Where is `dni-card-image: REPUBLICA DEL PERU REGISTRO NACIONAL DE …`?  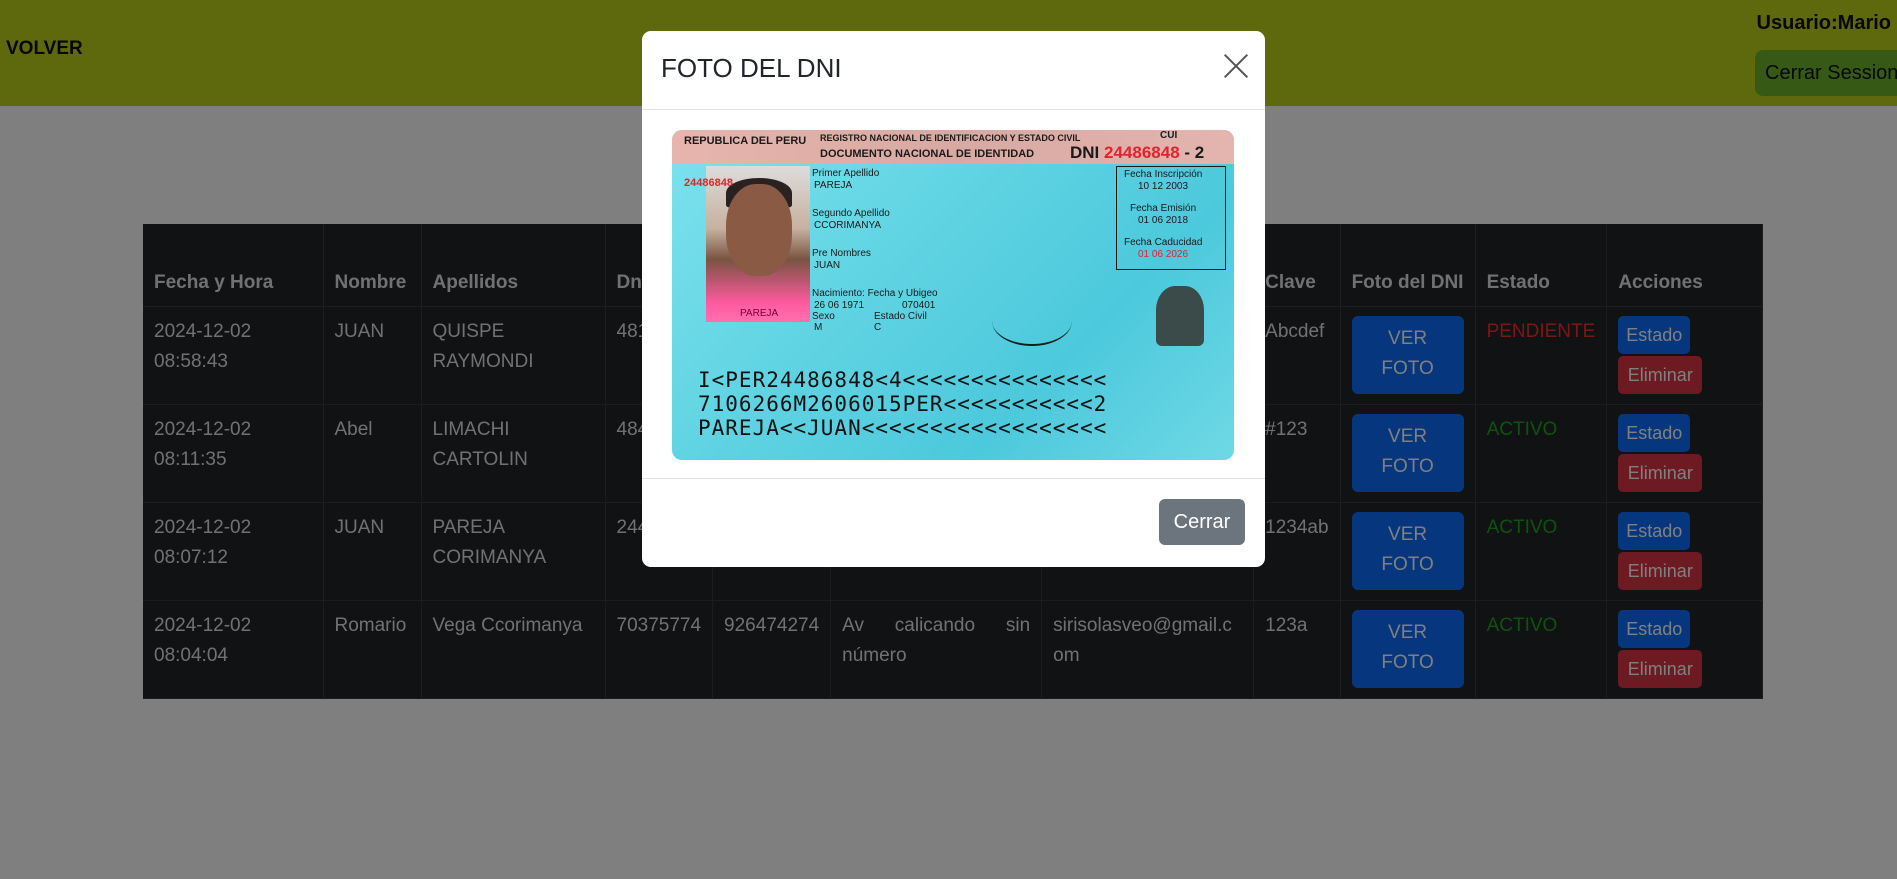 dni-card-image: REPUBLICA DEL PERU REGISTRO NACIONAL DE … is located at coordinates (953, 295).